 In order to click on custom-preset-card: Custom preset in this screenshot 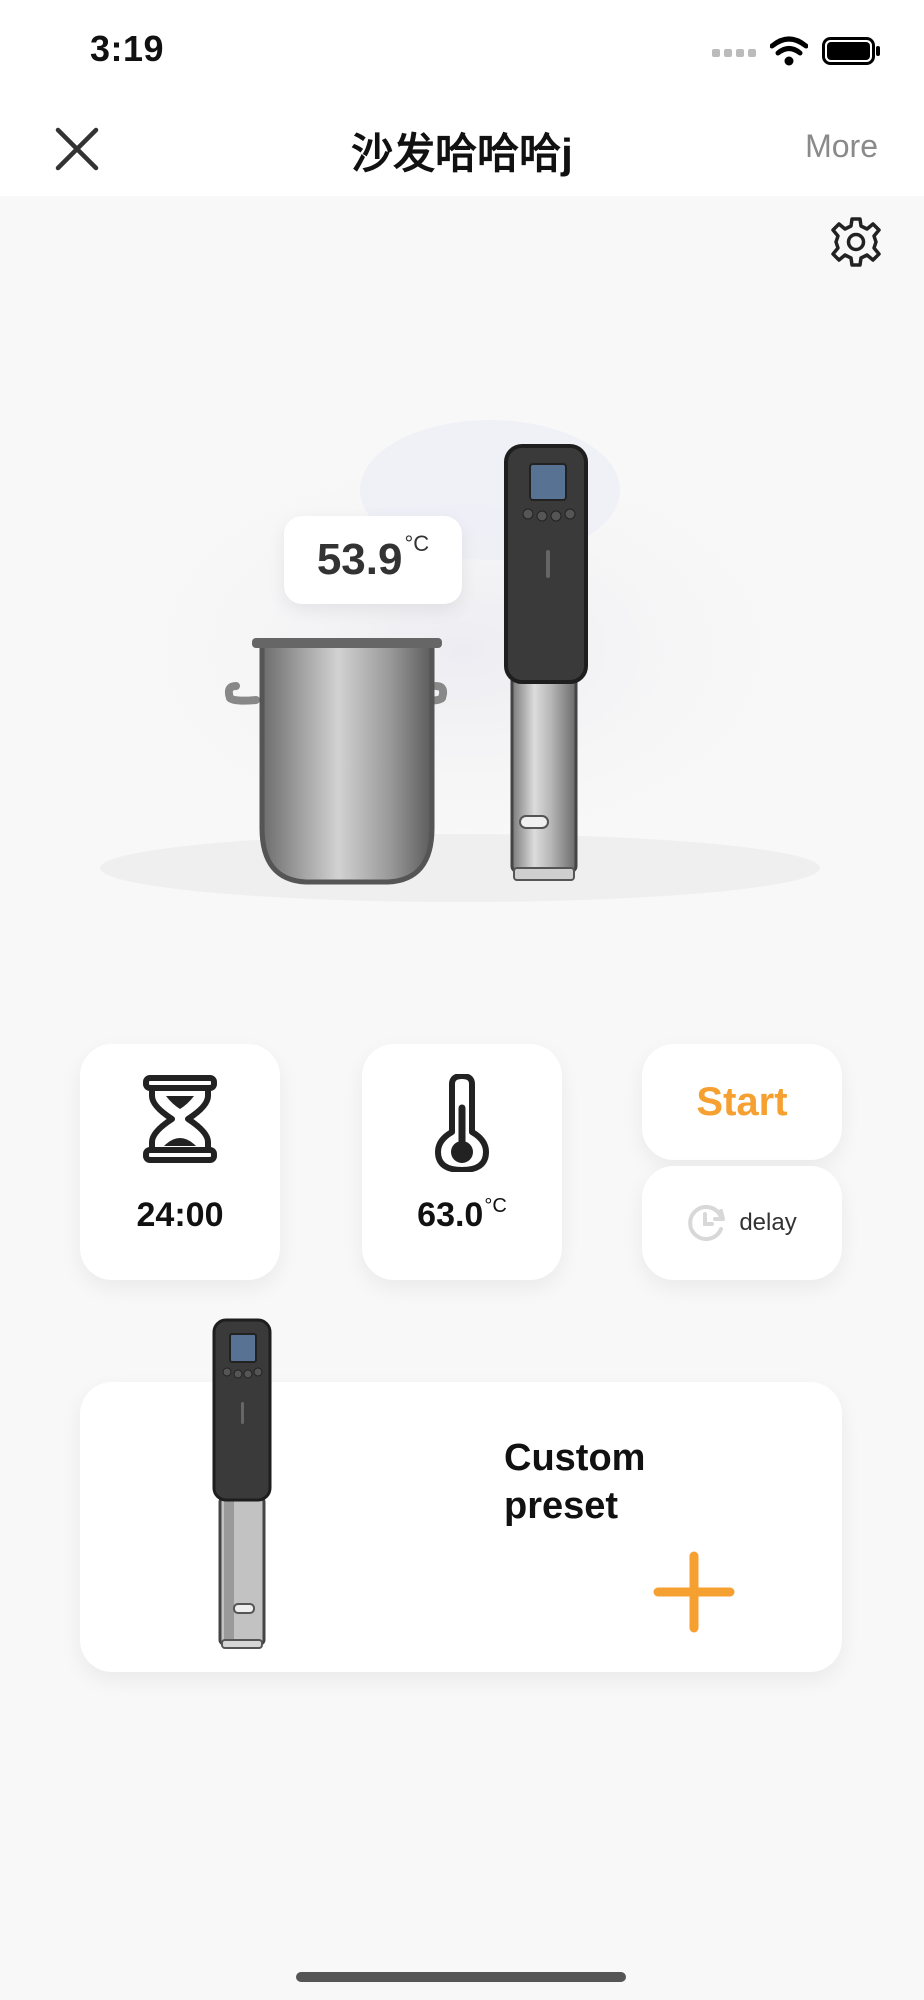, I will do `click(461, 1495)`.